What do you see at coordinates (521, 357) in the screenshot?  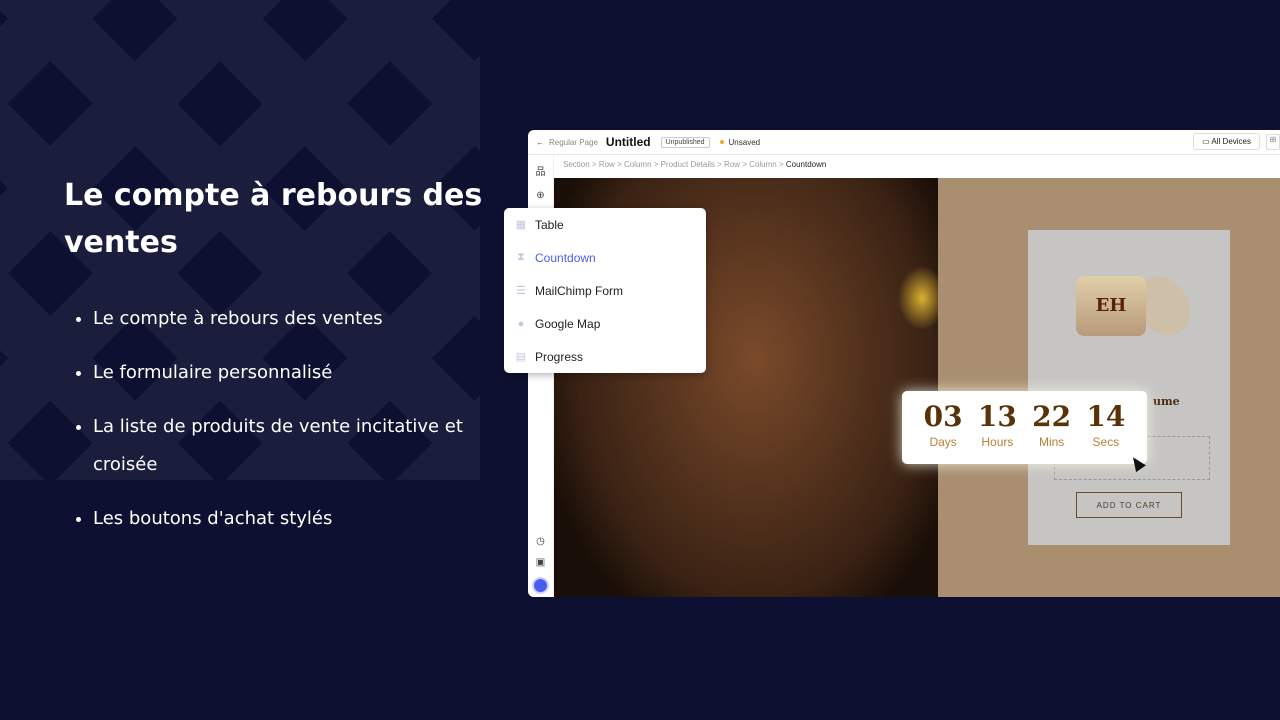 I see `progress-icon: ▤` at bounding box center [521, 357].